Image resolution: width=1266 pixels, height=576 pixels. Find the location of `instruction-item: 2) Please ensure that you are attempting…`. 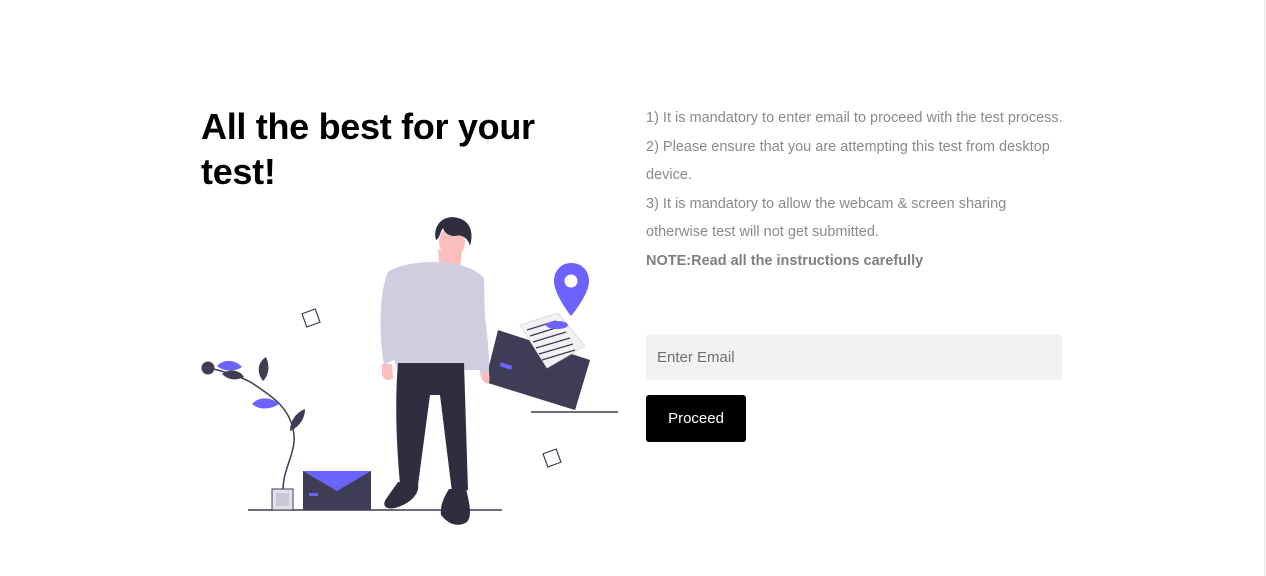

instruction-item: 2) Please ensure that you are attempting… is located at coordinates (848, 161).